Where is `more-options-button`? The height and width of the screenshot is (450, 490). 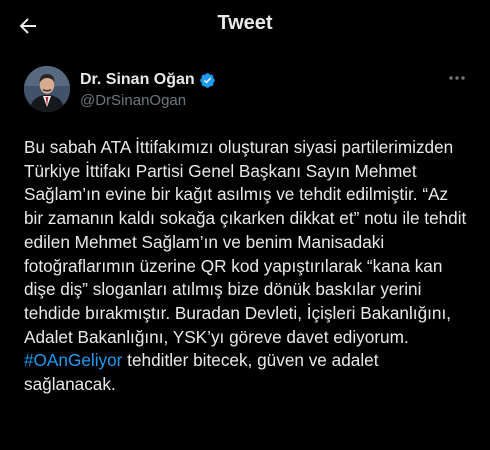 more-options-button is located at coordinates (457, 78).